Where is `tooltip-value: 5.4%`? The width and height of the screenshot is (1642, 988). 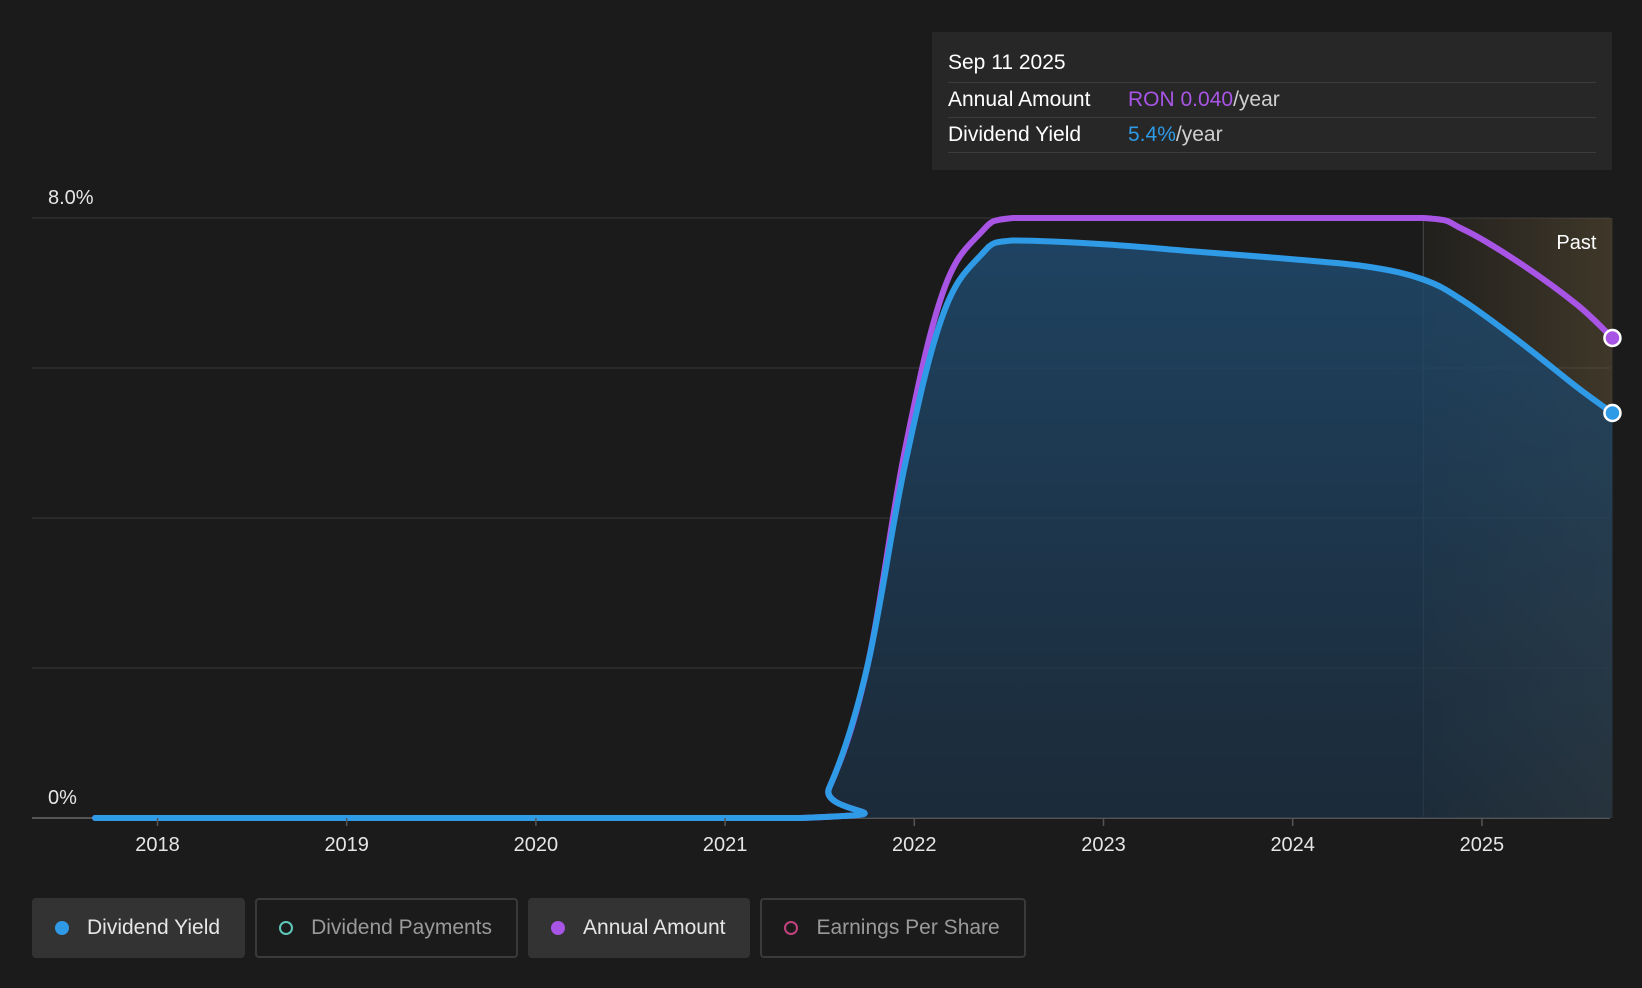
tooltip-value: 5.4% is located at coordinates (1152, 134).